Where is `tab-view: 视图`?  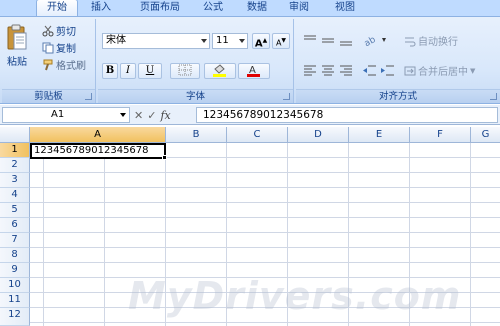 tab-view: 视图 is located at coordinates (345, 8).